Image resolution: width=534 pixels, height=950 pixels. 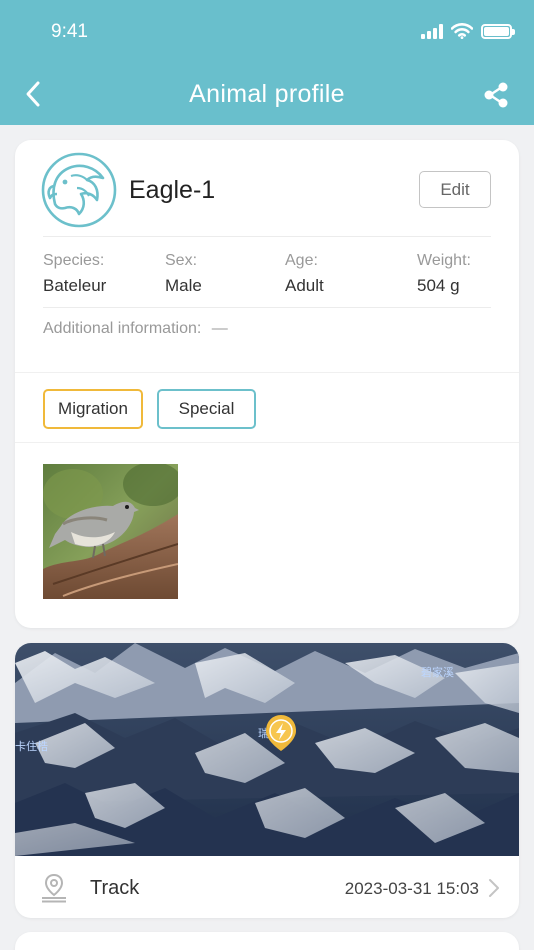 I want to click on tag-migration: Migration, so click(x=93, y=409).